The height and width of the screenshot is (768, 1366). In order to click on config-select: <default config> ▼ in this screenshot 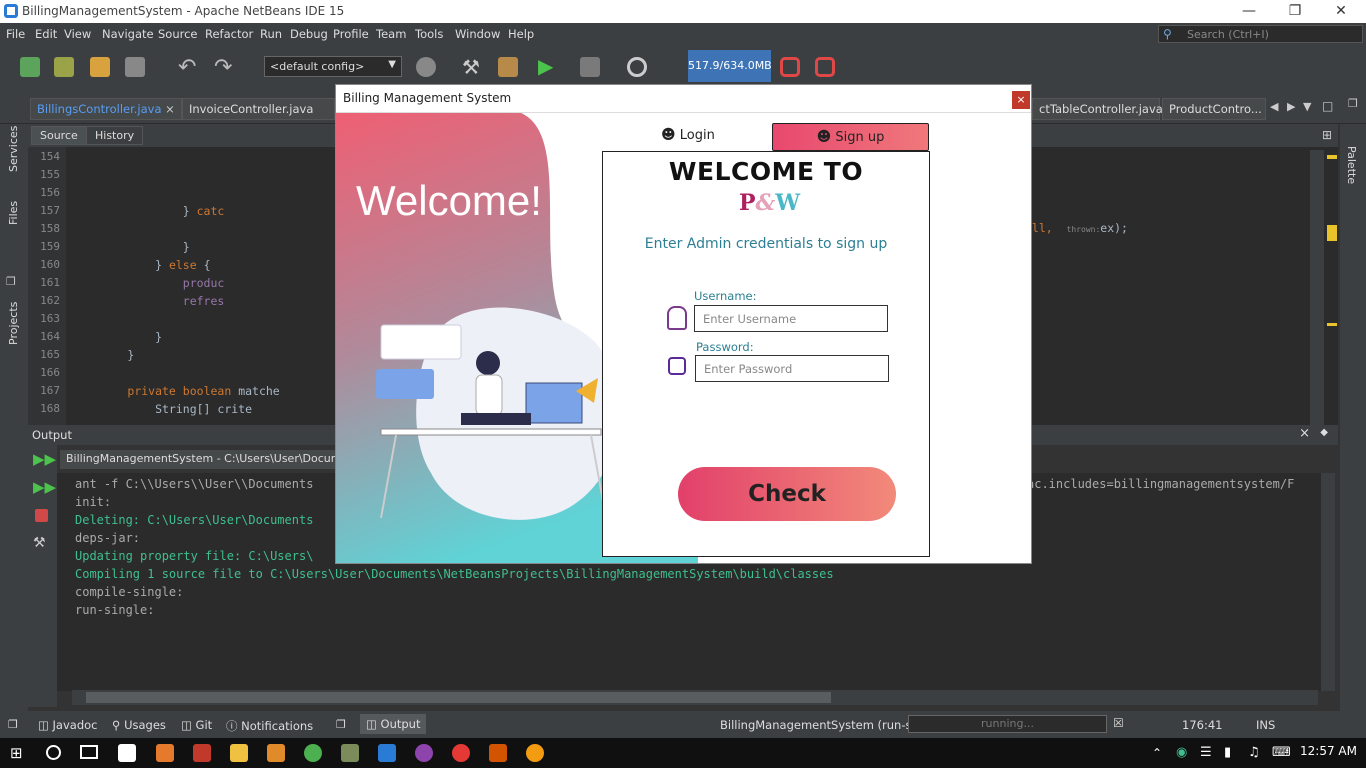, I will do `click(333, 66)`.